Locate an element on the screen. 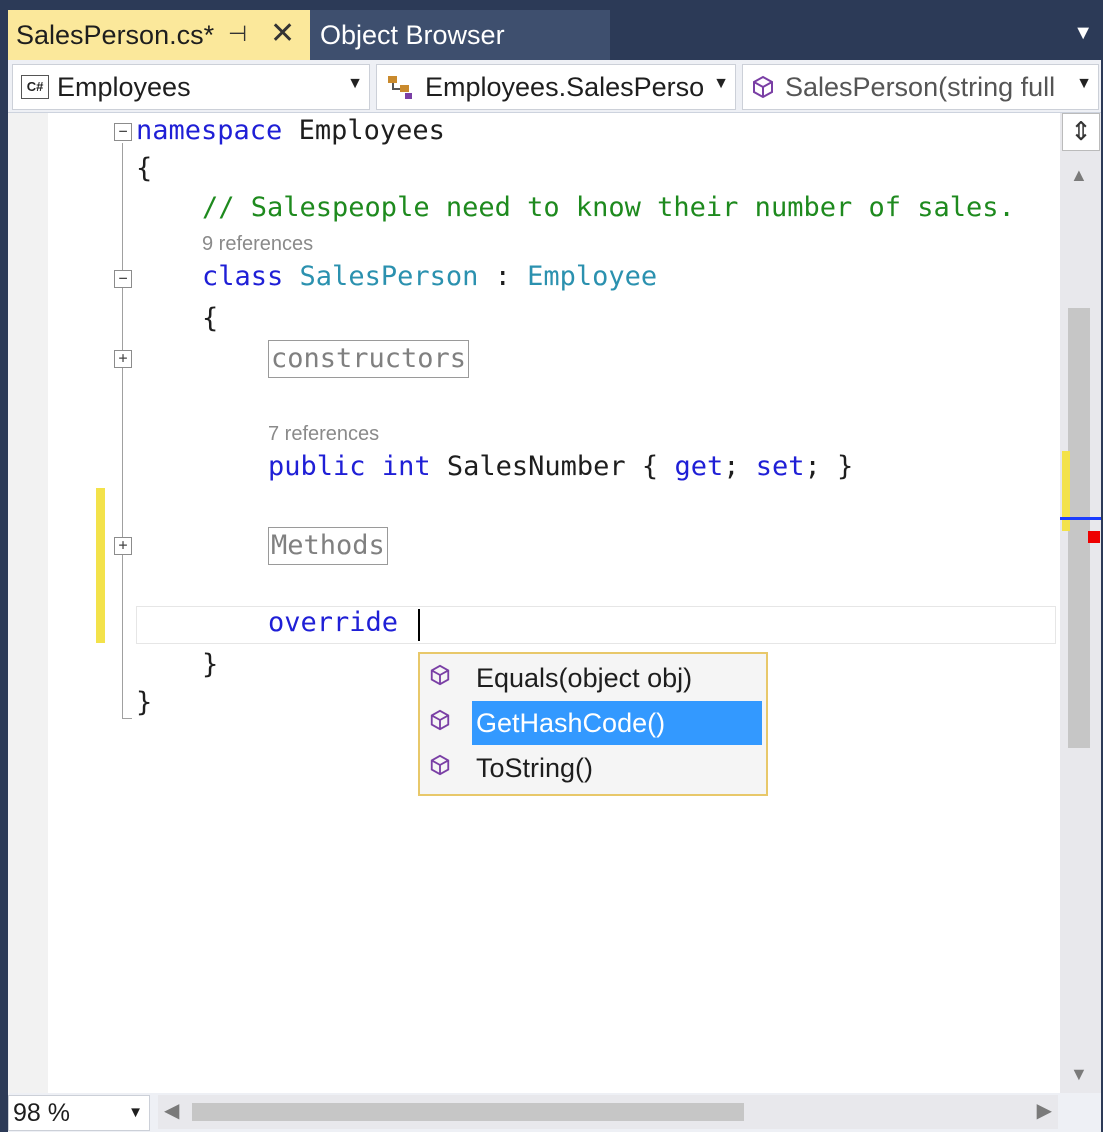  close-icon: ✕ is located at coordinates (282, 33).